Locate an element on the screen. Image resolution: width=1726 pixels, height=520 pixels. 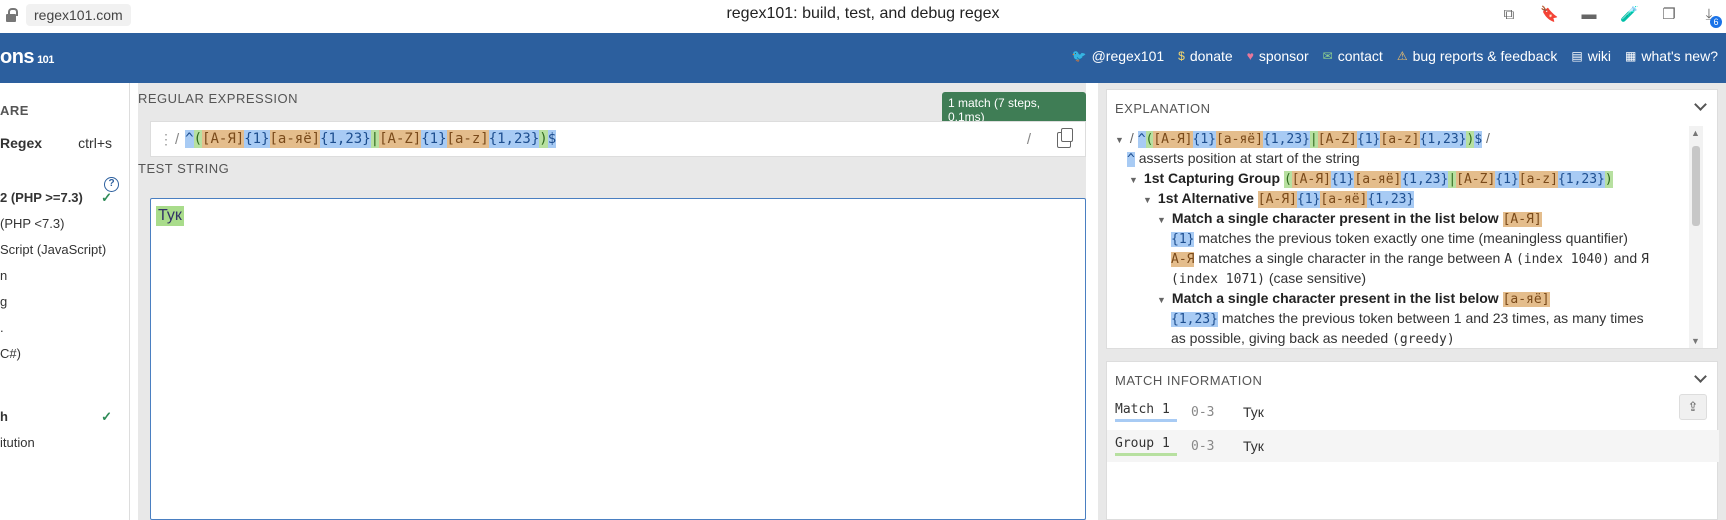
sidebar-item-flavor: (PHP <7.3) is located at coordinates (56, 223).